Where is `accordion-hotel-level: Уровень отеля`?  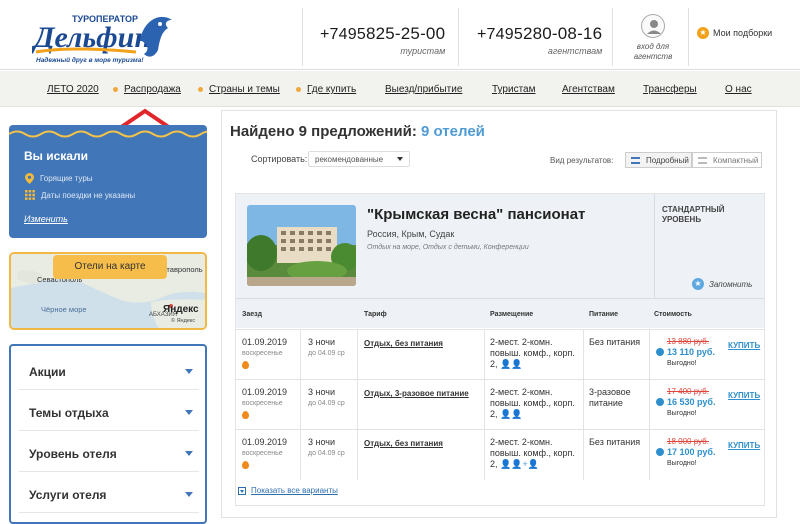 accordion-hotel-level: Уровень отеля is located at coordinates (109, 454).